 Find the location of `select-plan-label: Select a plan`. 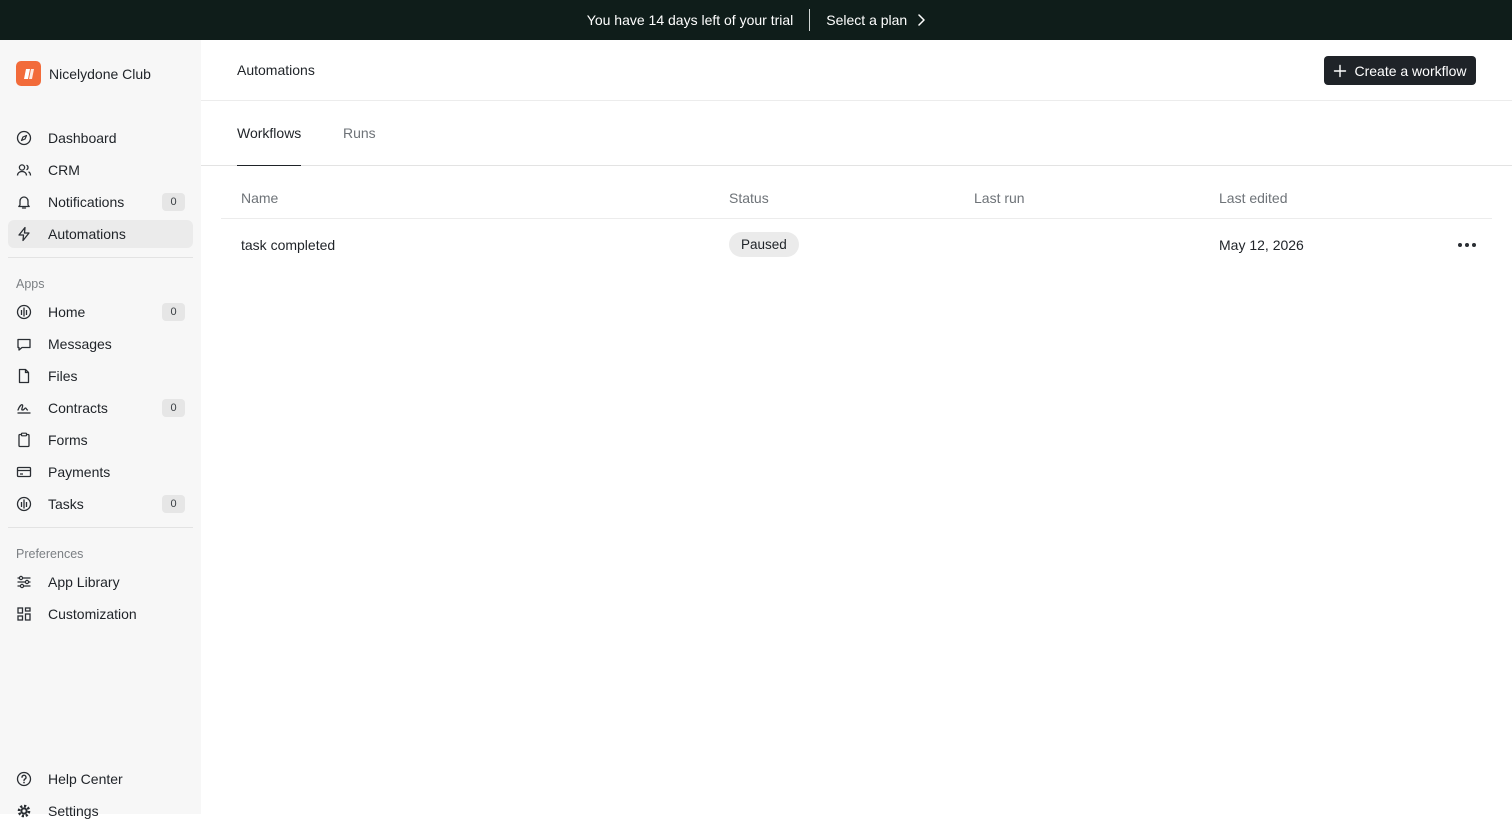

select-plan-label: Select a plan is located at coordinates (867, 20).